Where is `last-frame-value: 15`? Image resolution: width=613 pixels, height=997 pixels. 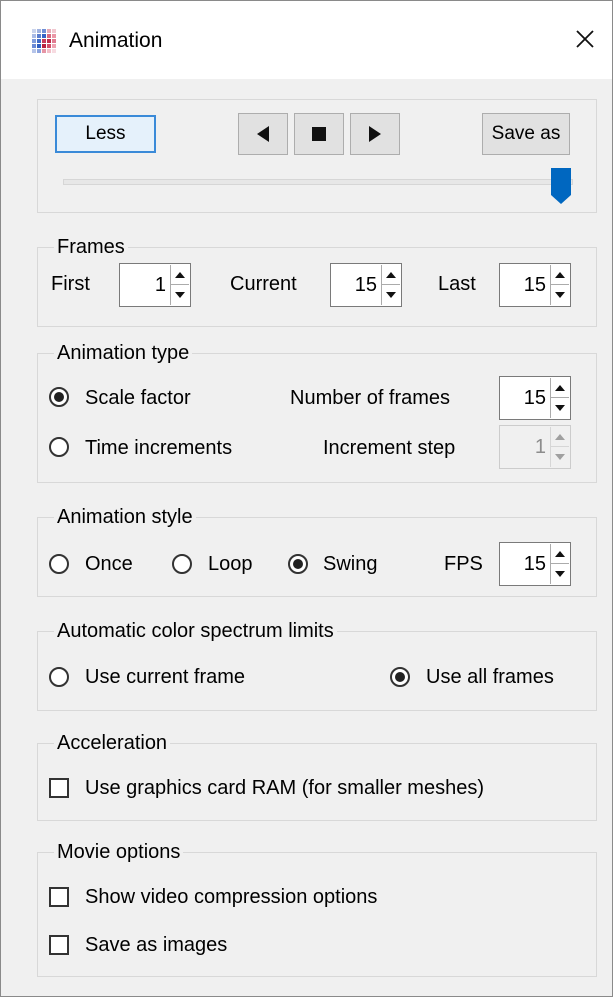 last-frame-value: 15 is located at coordinates (534, 285).